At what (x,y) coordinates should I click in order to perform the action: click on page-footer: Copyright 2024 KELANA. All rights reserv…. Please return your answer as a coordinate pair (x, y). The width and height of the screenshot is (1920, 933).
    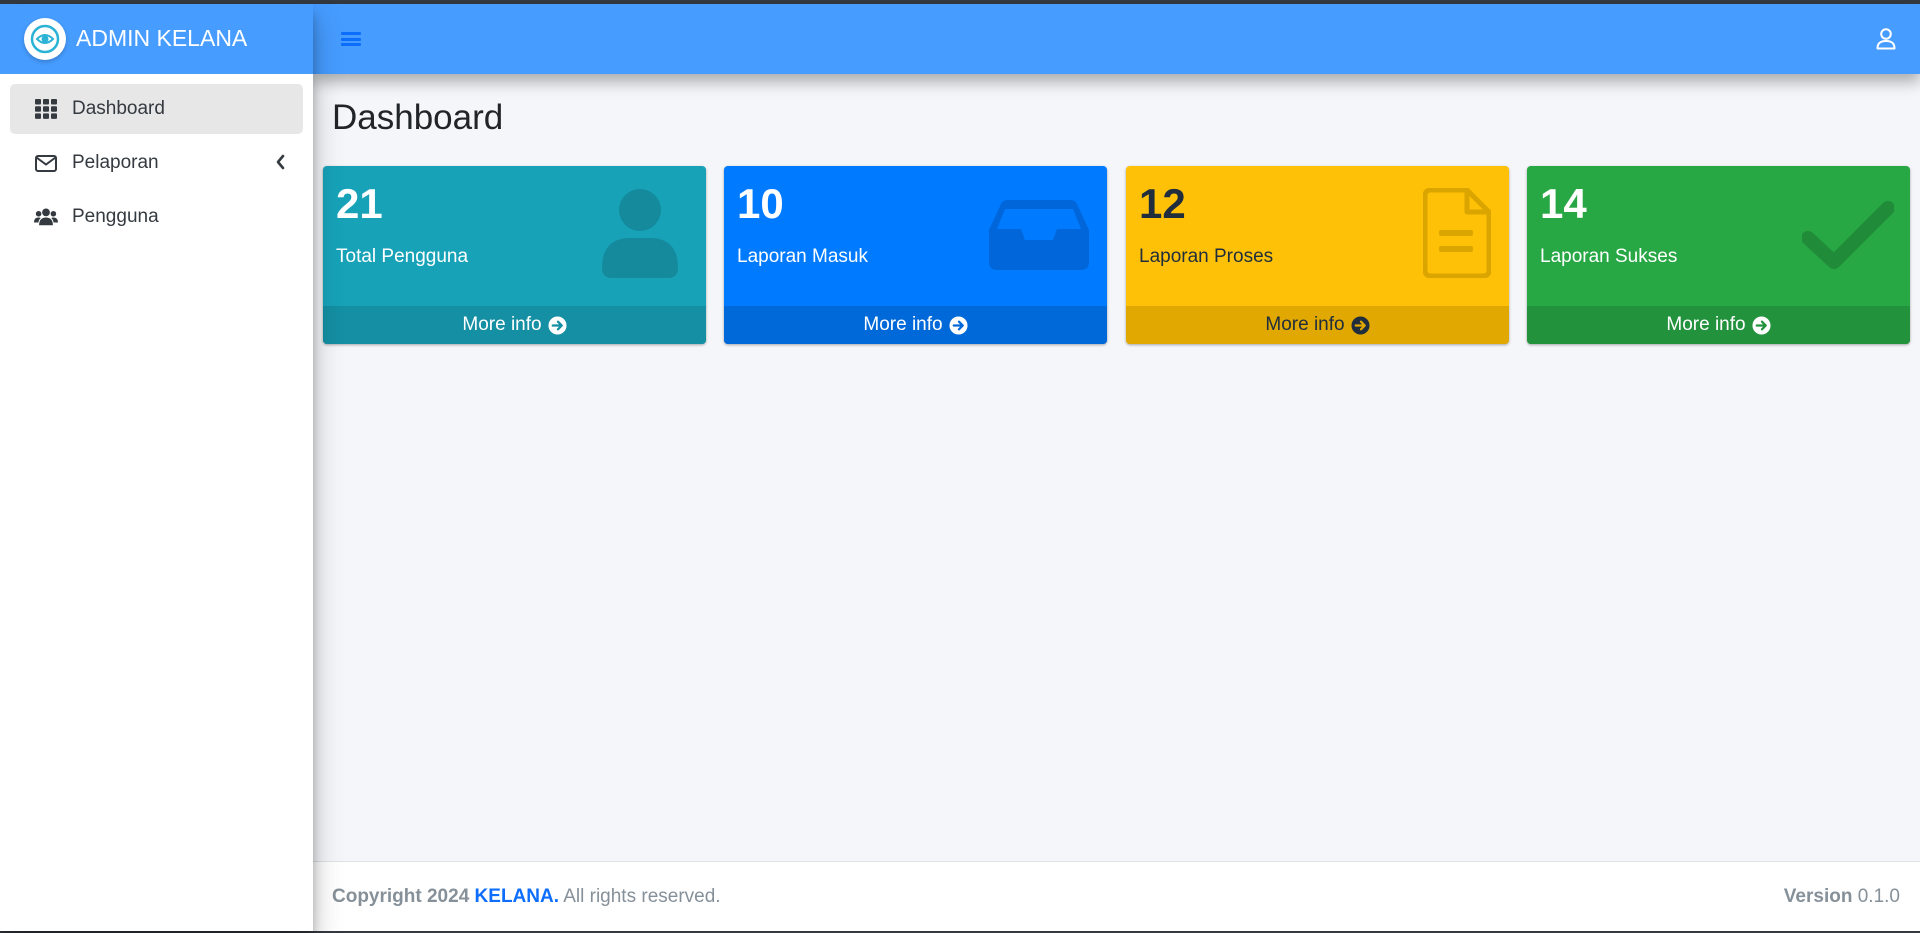
    Looking at the image, I should click on (1116, 896).